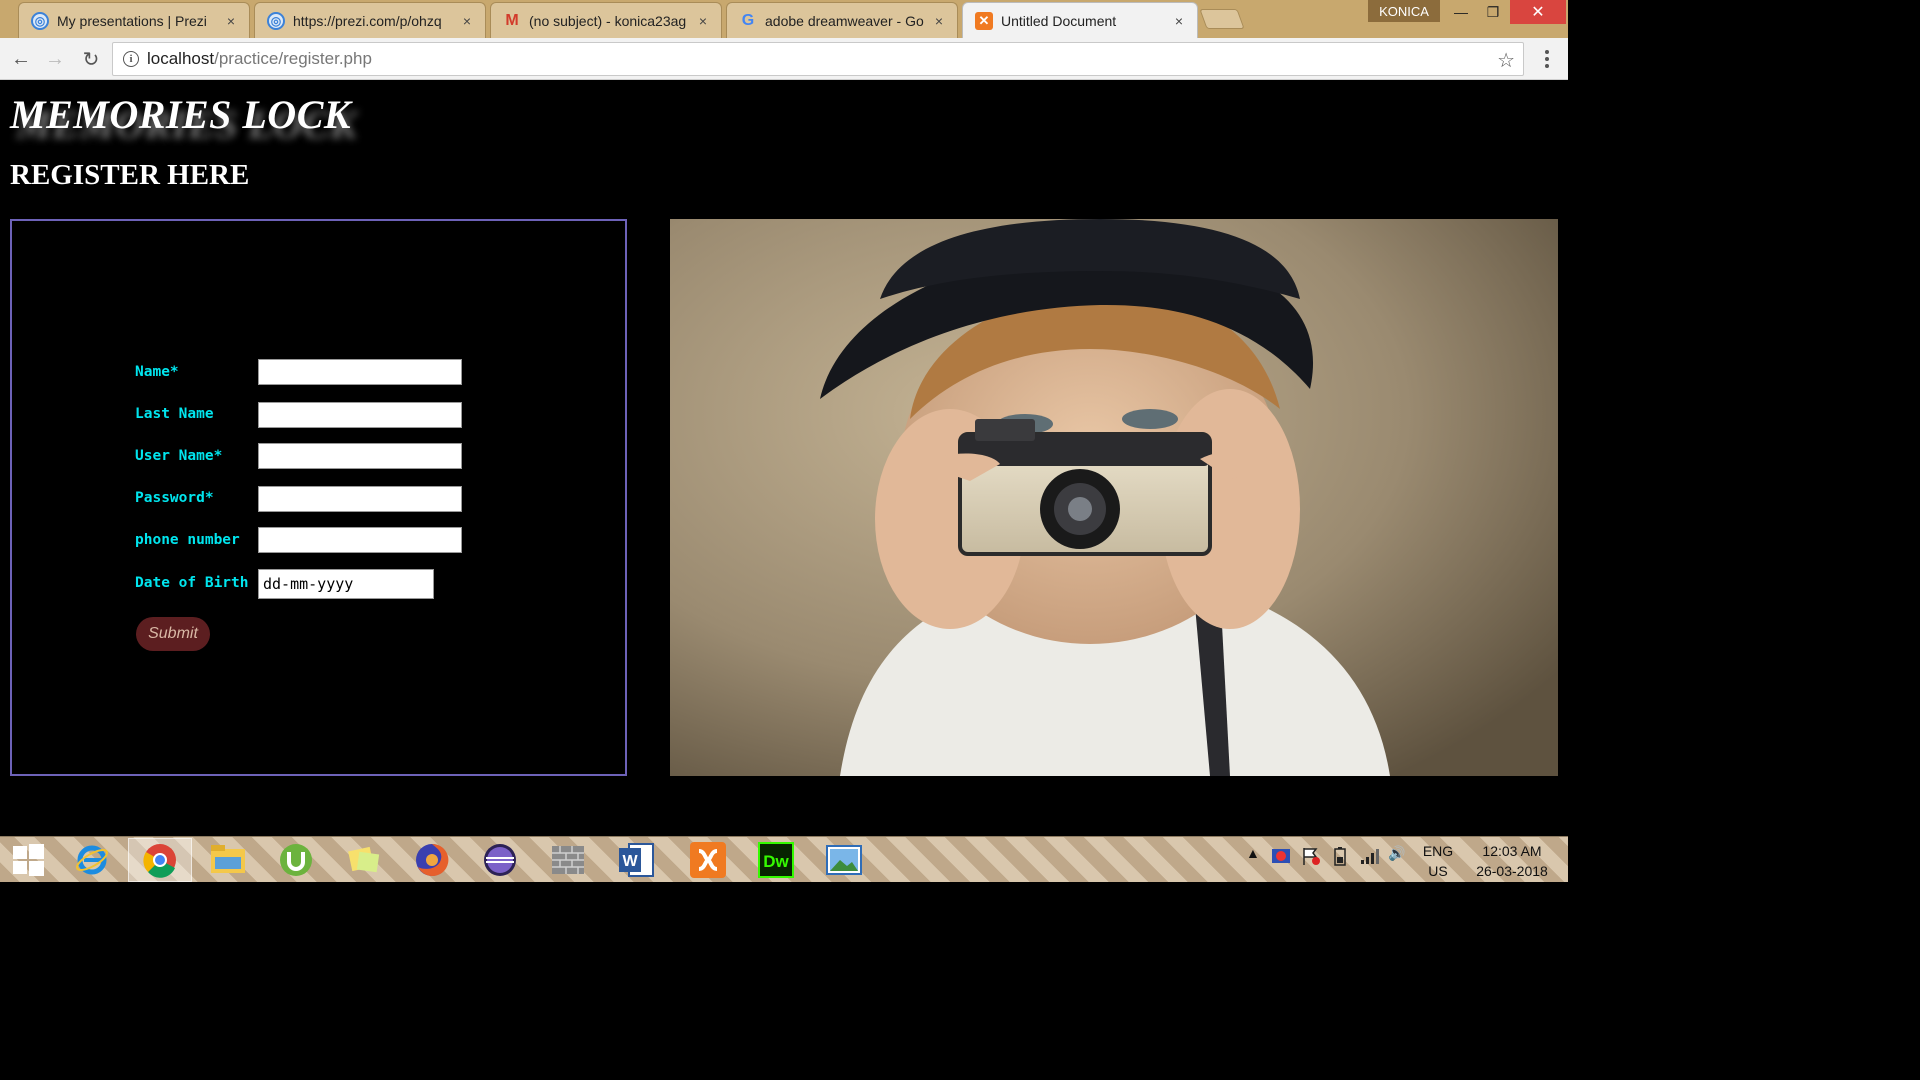  What do you see at coordinates (1281, 857) in the screenshot?
I see `security-tray-icon` at bounding box center [1281, 857].